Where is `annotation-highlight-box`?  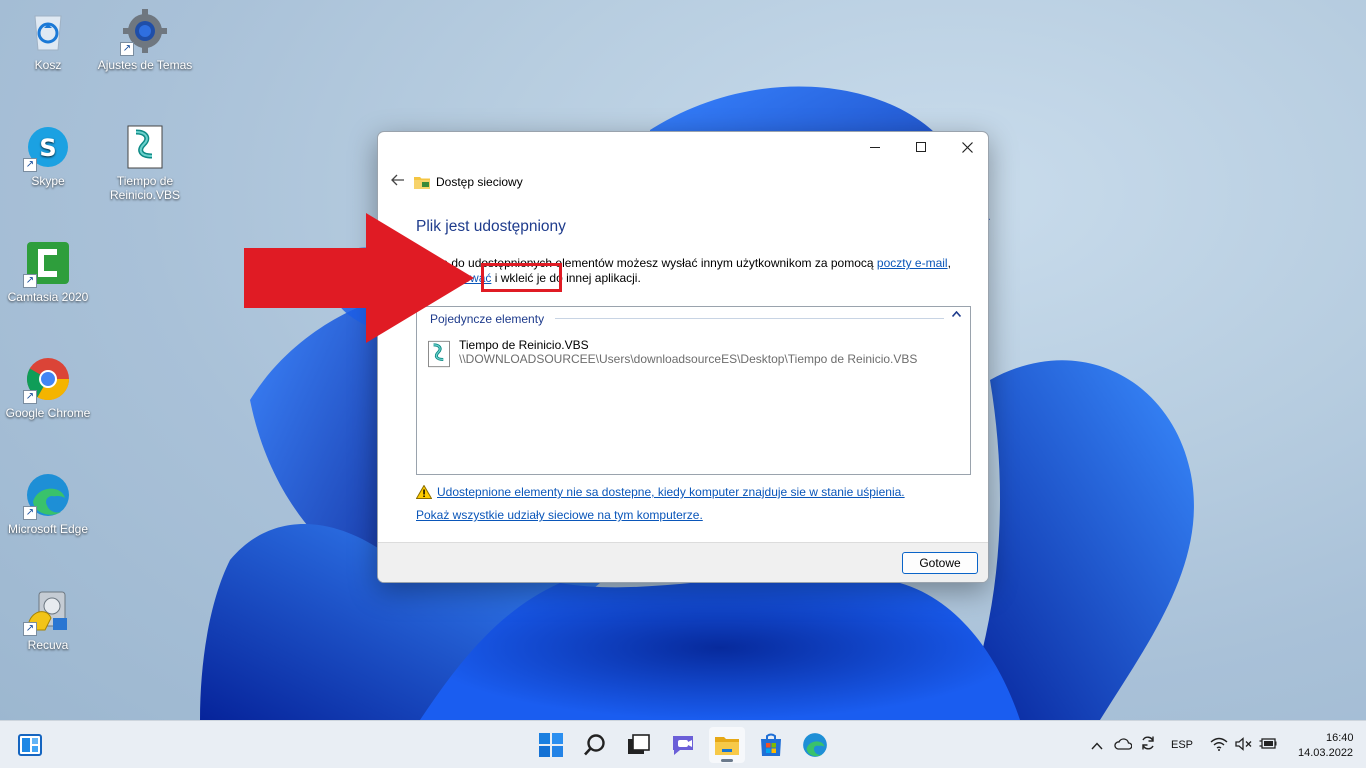
annotation-highlight-box is located at coordinates (521, 277).